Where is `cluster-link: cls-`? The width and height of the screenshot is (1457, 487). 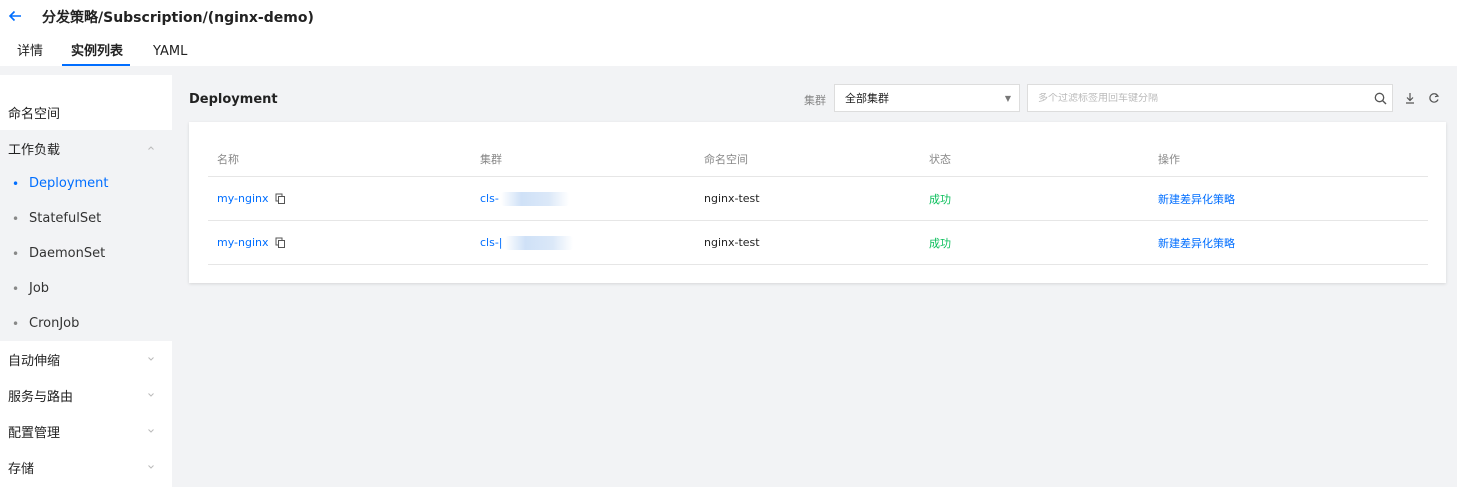
cluster-link: cls- is located at coordinates (489, 198).